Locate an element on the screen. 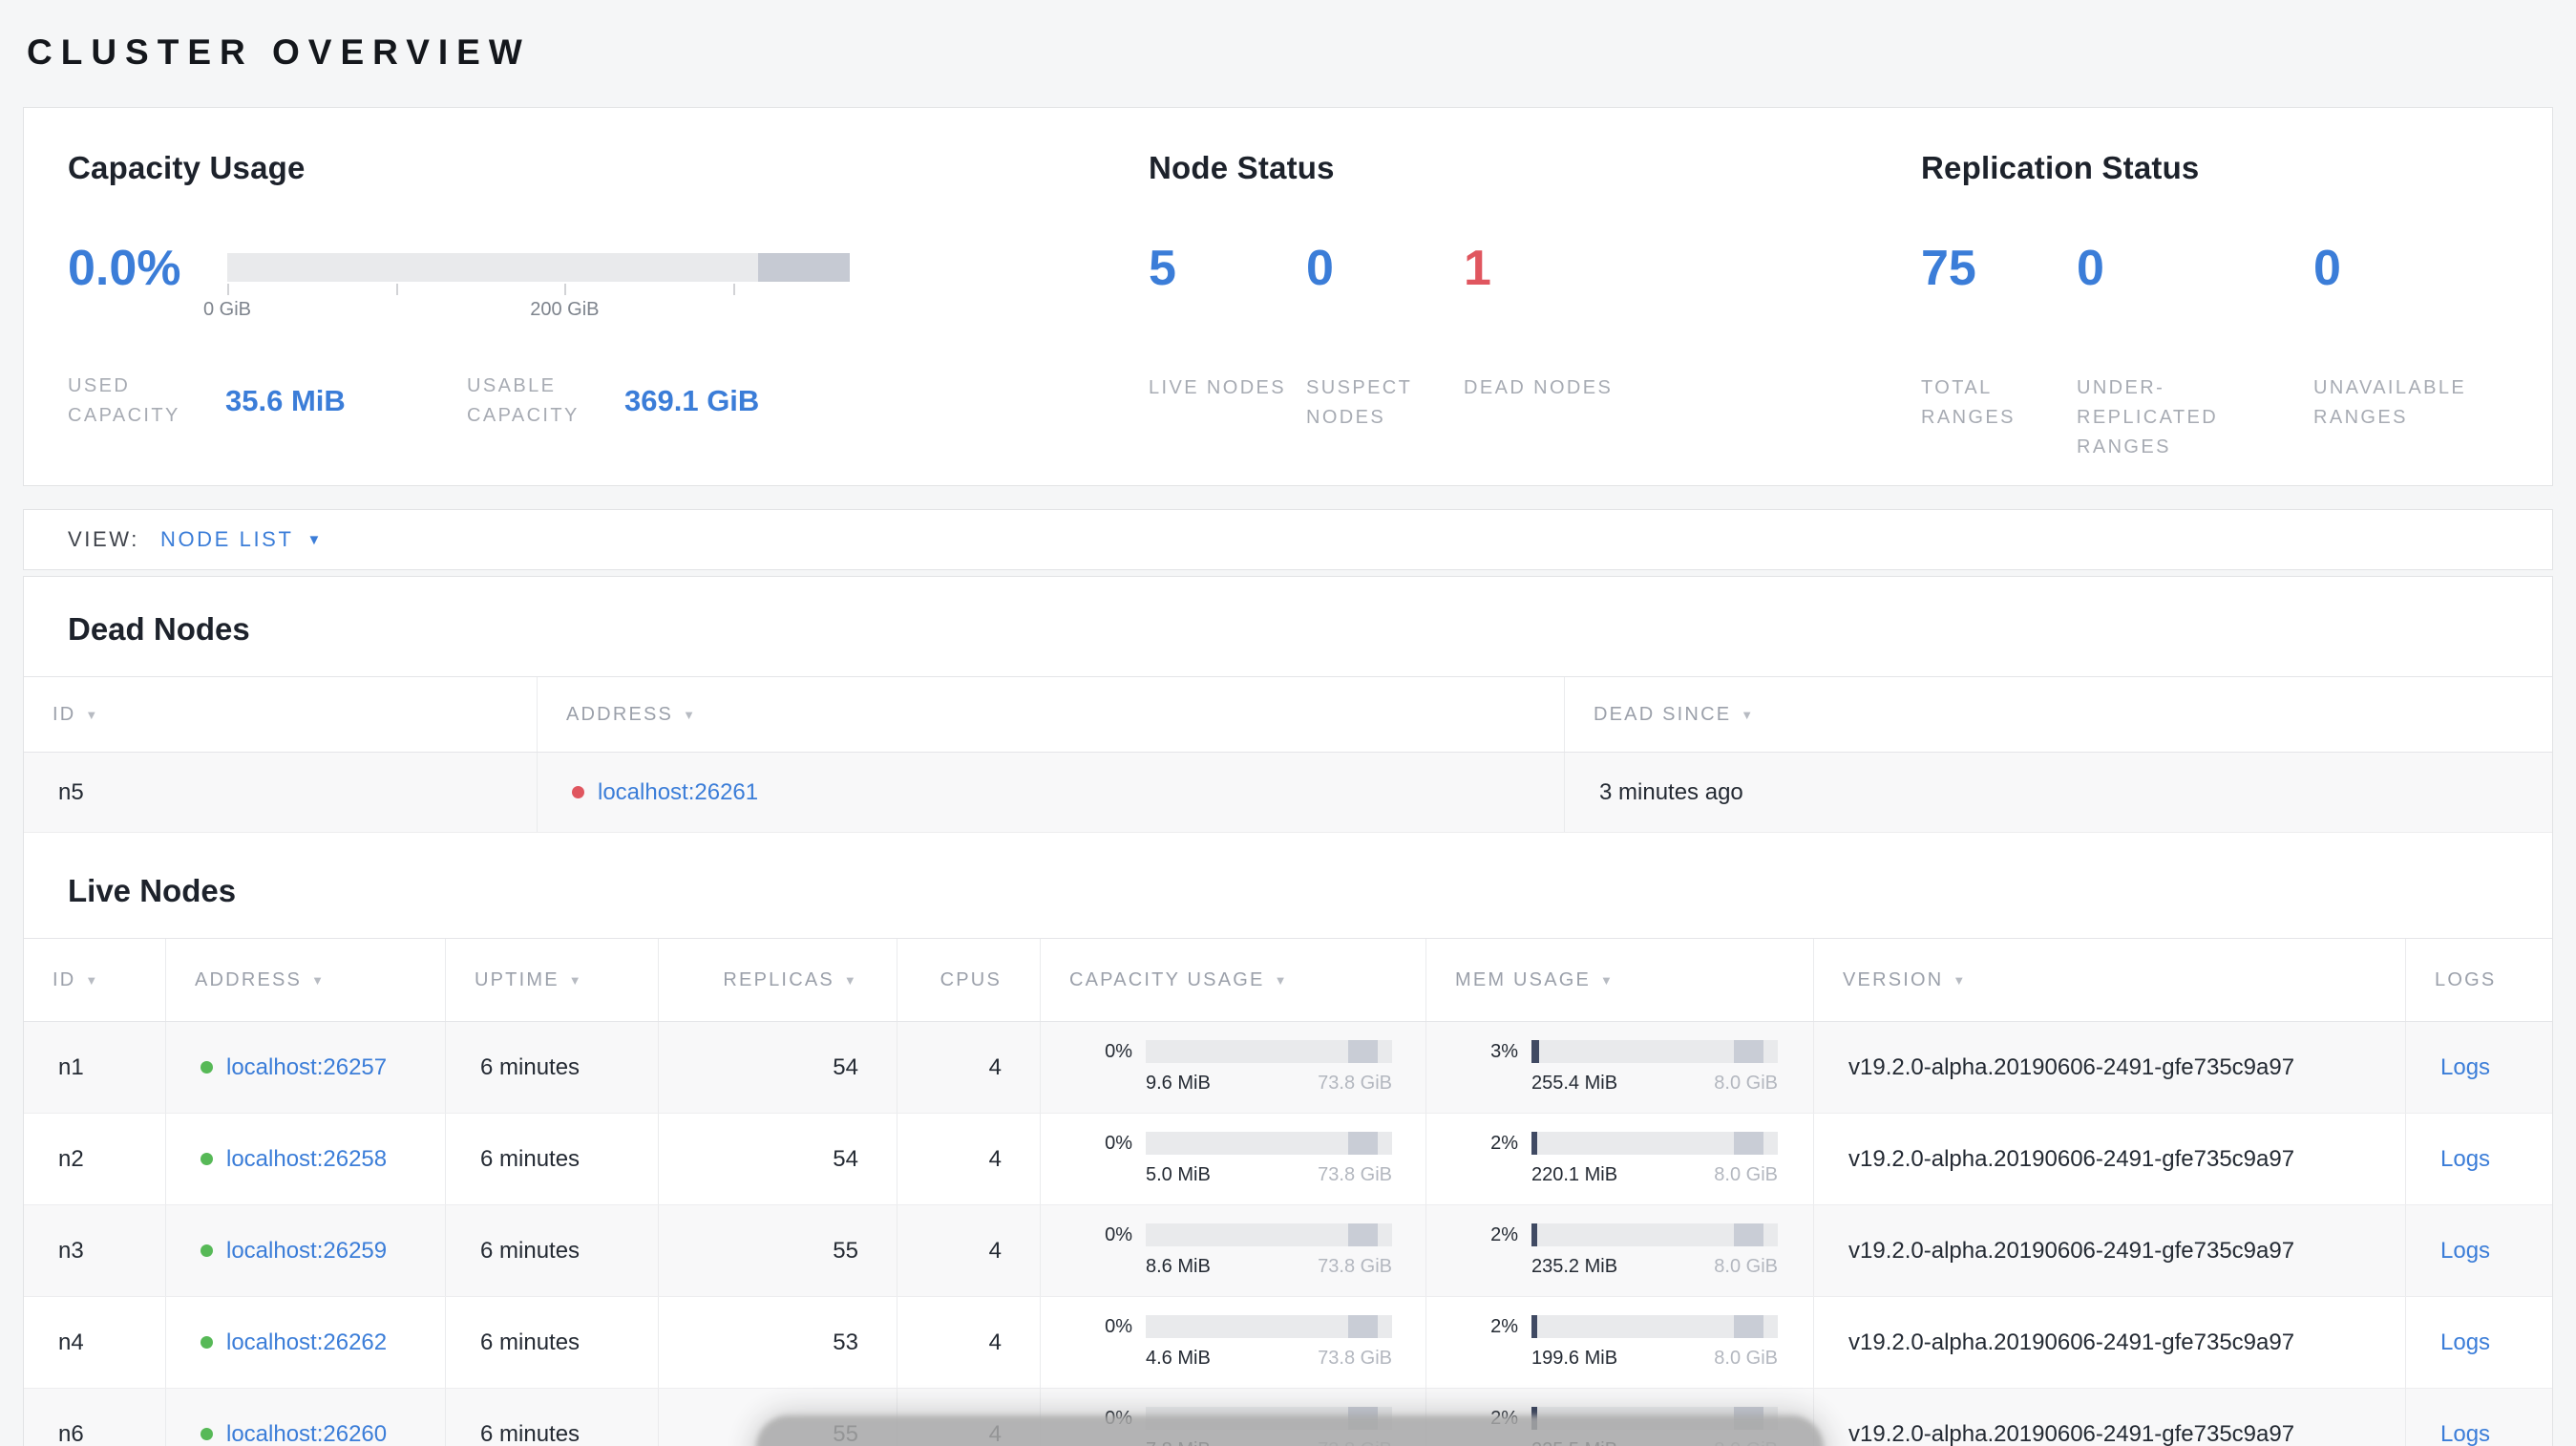 Image resolution: width=2576 pixels, height=1446 pixels. node-address-link: localhost:26258 is located at coordinates (306, 1160).